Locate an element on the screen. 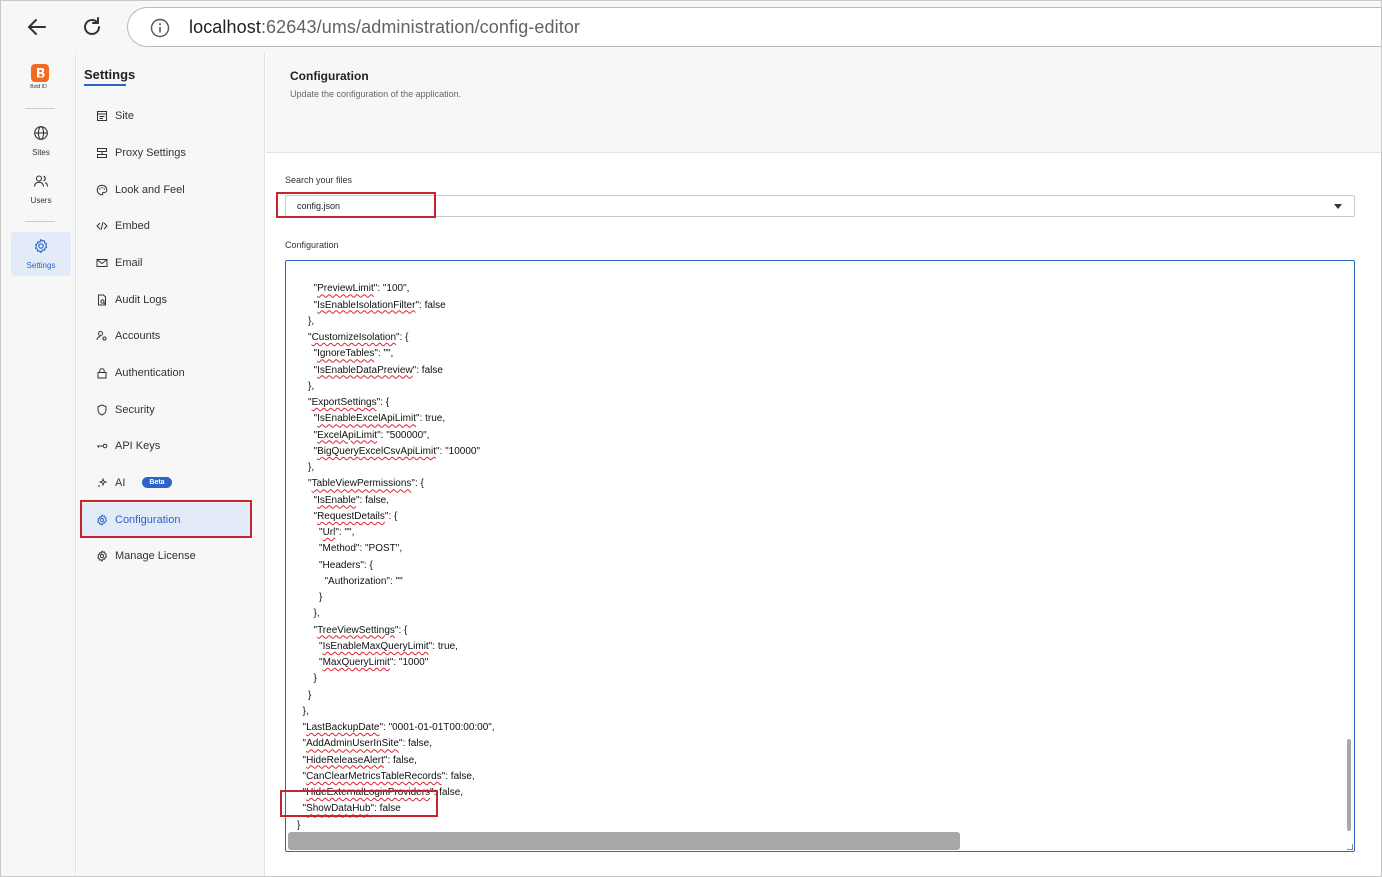  mail-icon is located at coordinates (102, 262).